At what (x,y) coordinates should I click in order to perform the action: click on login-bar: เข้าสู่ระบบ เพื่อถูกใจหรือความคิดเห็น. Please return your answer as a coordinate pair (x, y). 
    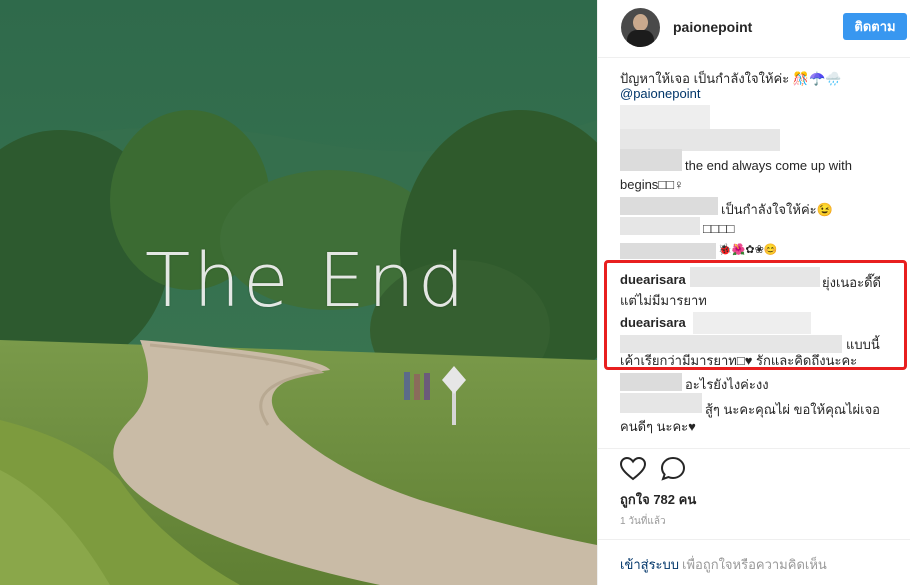
    Looking at the image, I should click on (754, 562).